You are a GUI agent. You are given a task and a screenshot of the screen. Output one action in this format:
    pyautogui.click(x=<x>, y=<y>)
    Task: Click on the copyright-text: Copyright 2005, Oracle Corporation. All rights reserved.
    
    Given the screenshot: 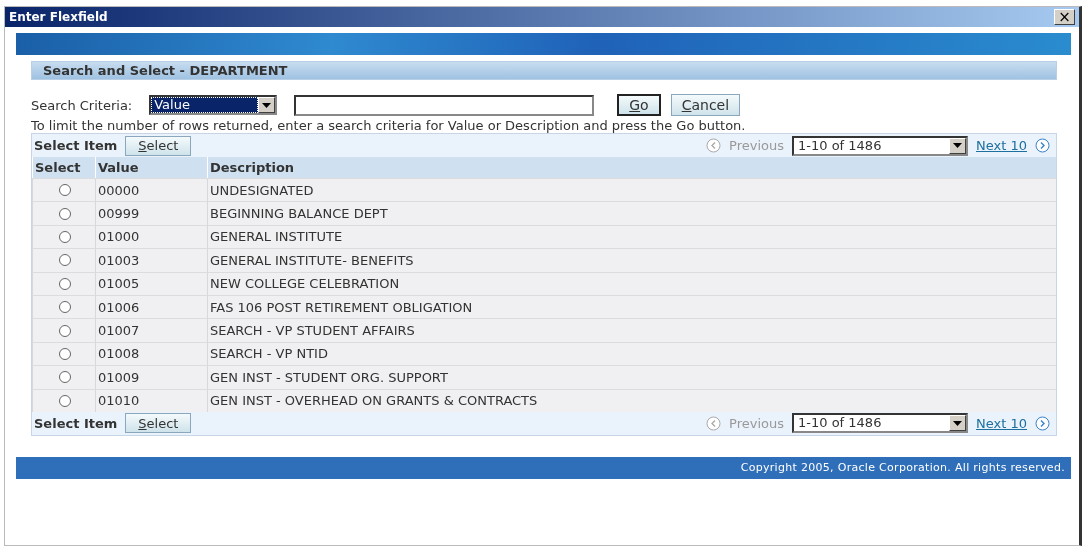 What is the action you would take?
    pyautogui.click(x=902, y=468)
    